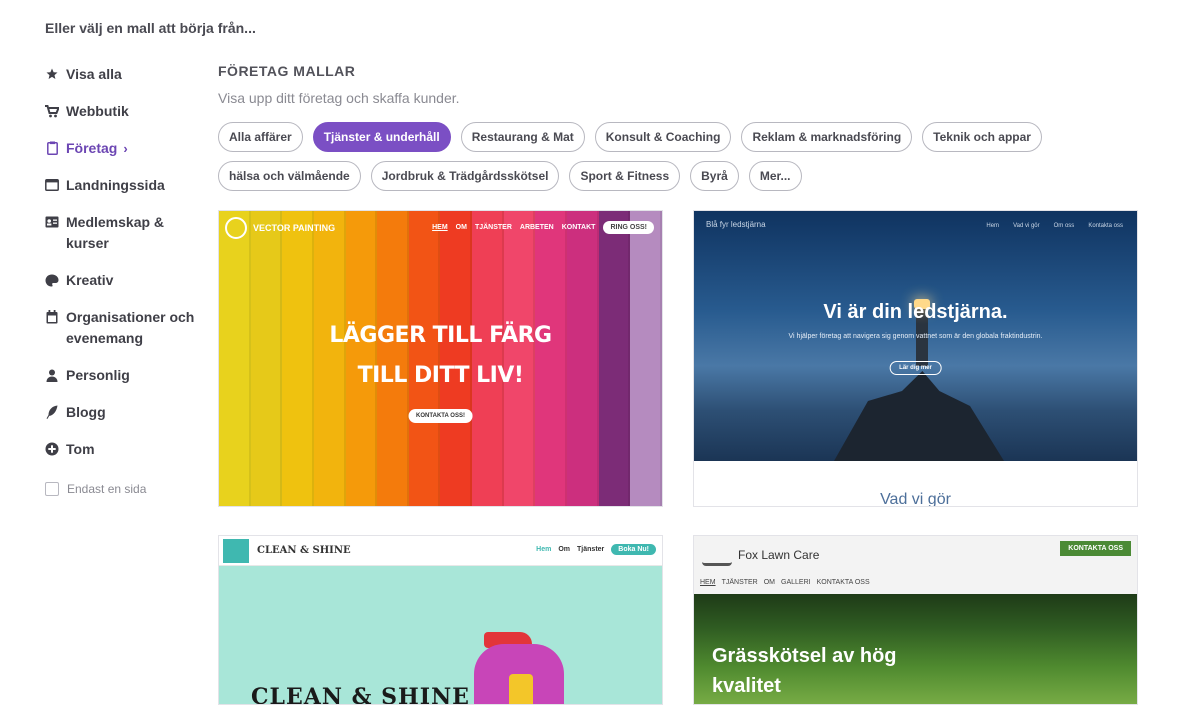 This screenshot has width=1200, height=705. What do you see at coordinates (52, 280) in the screenshot?
I see `palette-icon` at bounding box center [52, 280].